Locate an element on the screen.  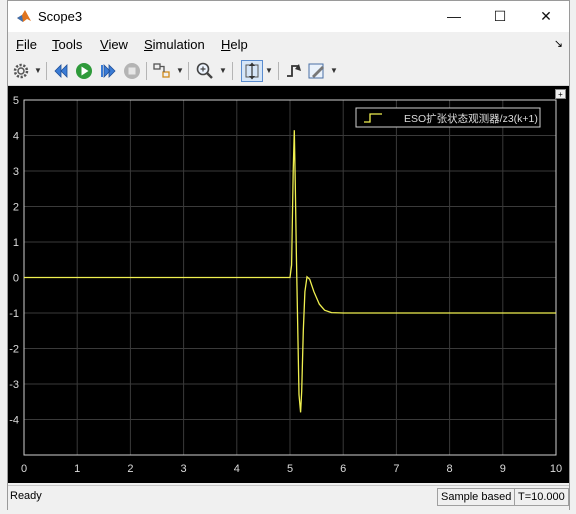
toolbar: ▼ ▼ ▼ ▼ ▼ is located at coordinates (288, 71).